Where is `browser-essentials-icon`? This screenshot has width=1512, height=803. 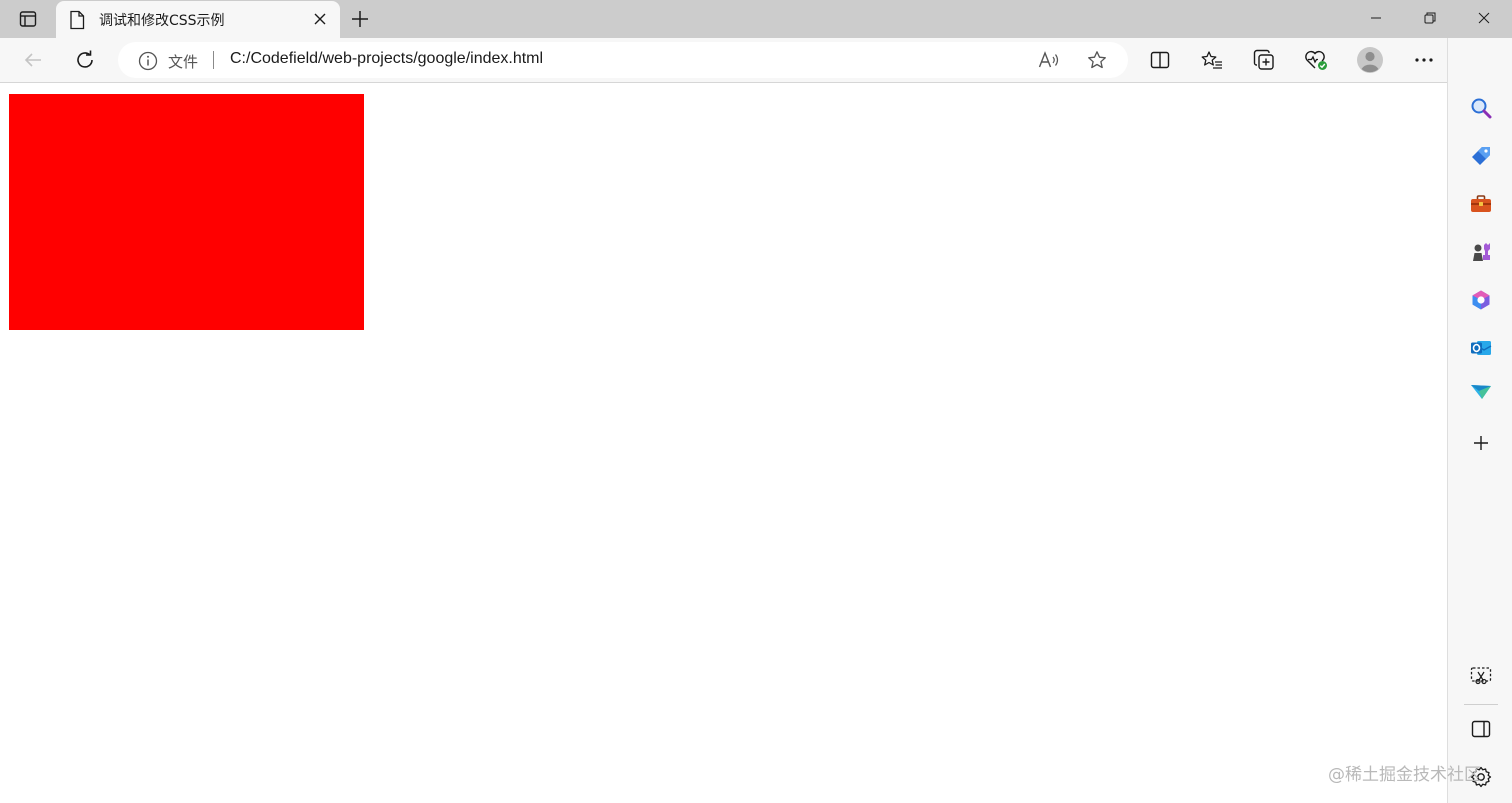
browser-essentials-icon is located at coordinates (1316, 60).